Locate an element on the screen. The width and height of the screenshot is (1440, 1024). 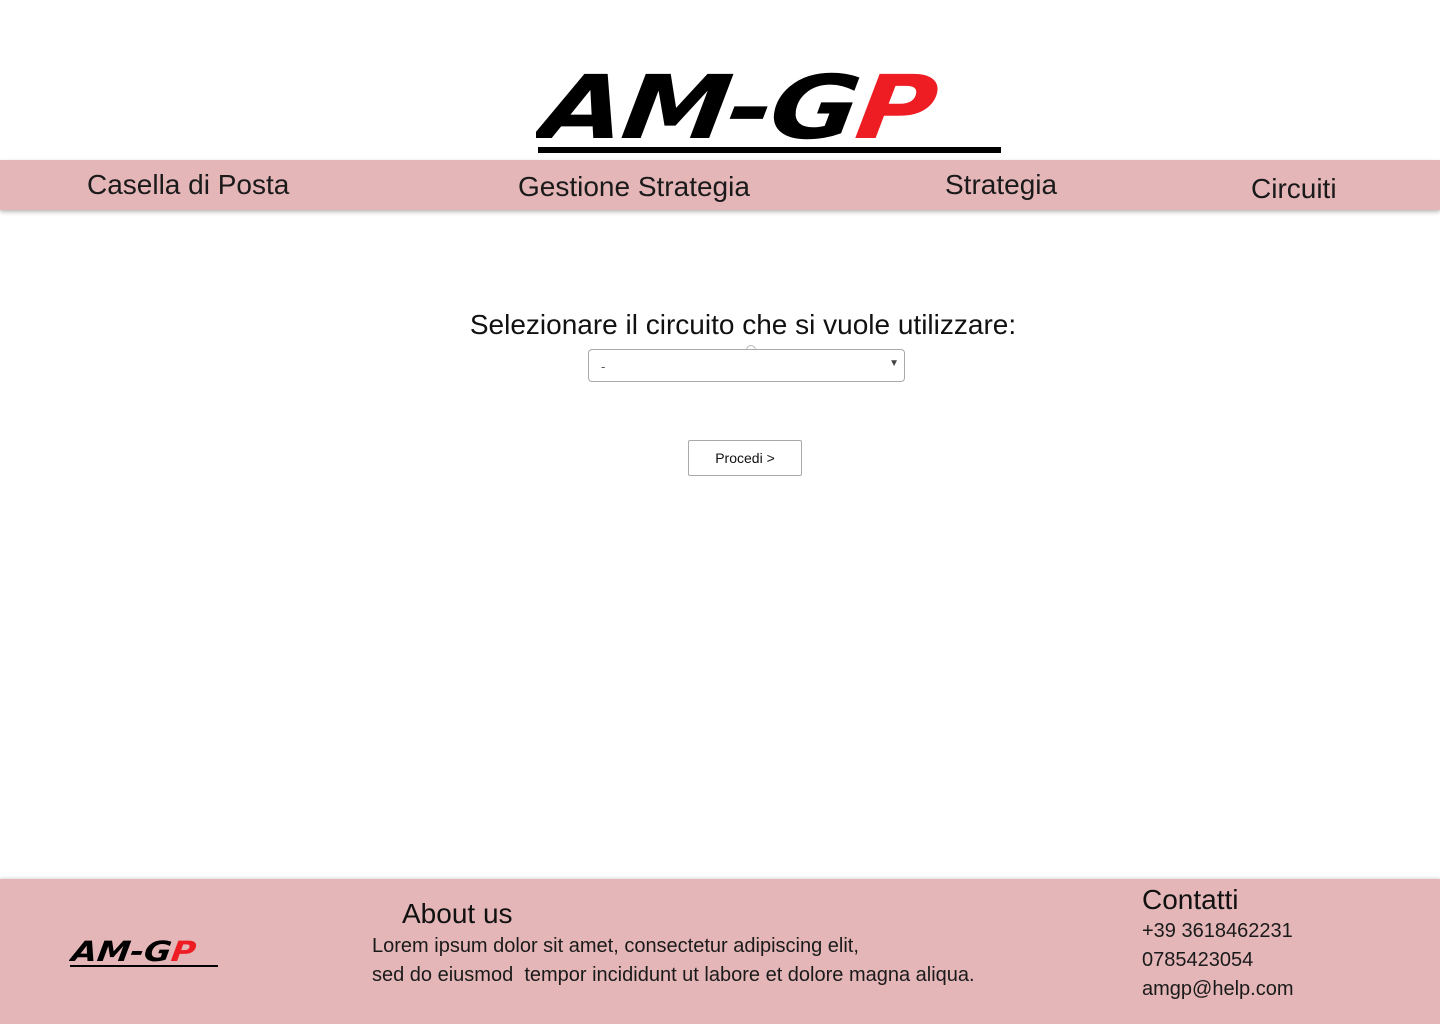
nav-item-circuiti: Circuiti is located at coordinates (1294, 189).